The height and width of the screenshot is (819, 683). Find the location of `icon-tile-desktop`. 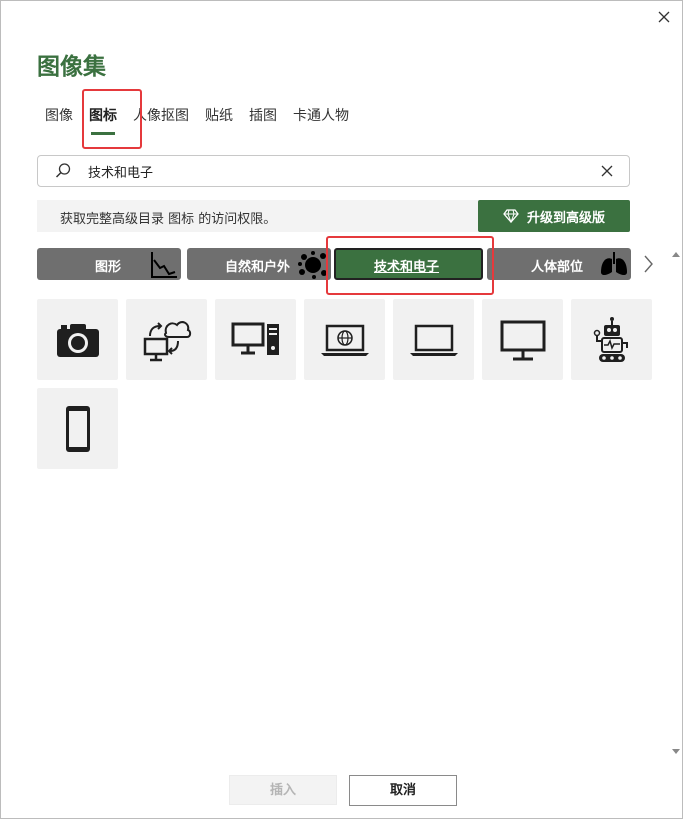

icon-tile-desktop is located at coordinates (255, 339).